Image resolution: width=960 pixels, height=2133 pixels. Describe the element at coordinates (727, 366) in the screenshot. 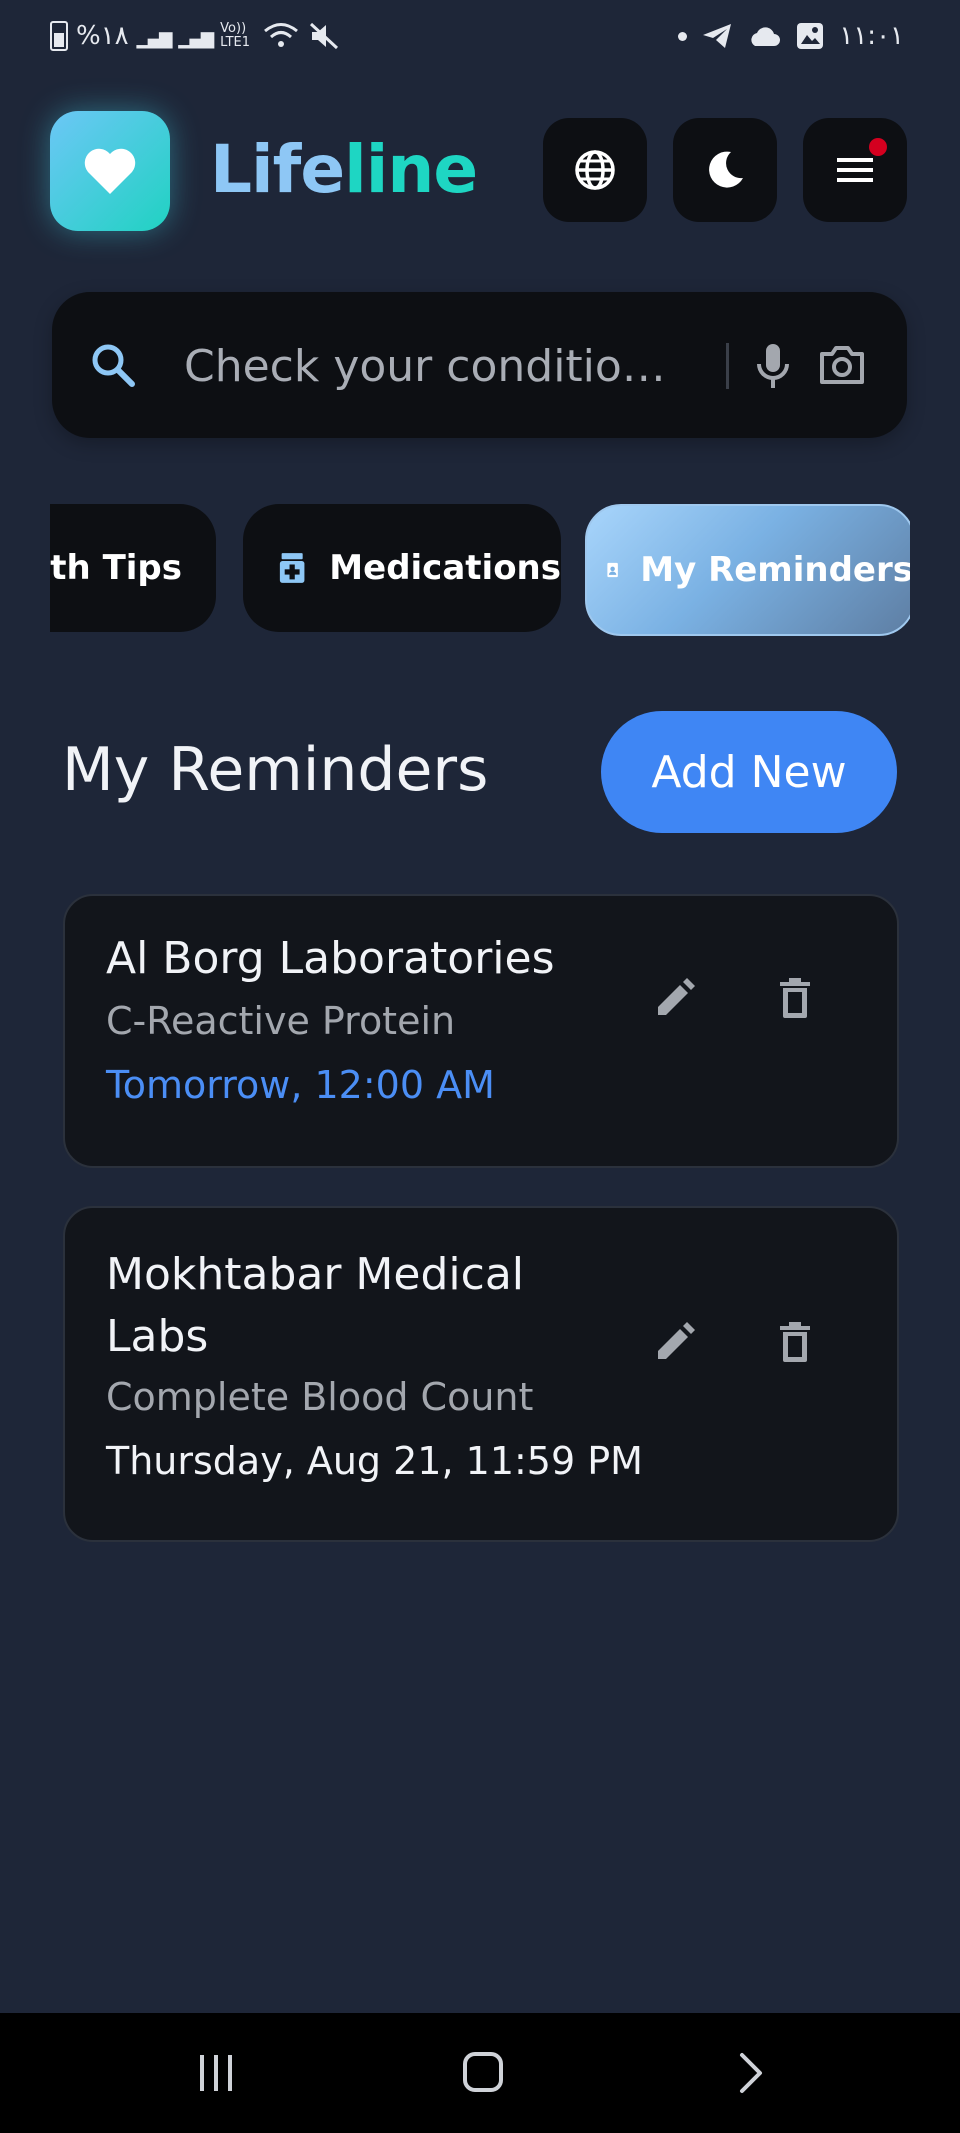

I see `search-divider` at that location.